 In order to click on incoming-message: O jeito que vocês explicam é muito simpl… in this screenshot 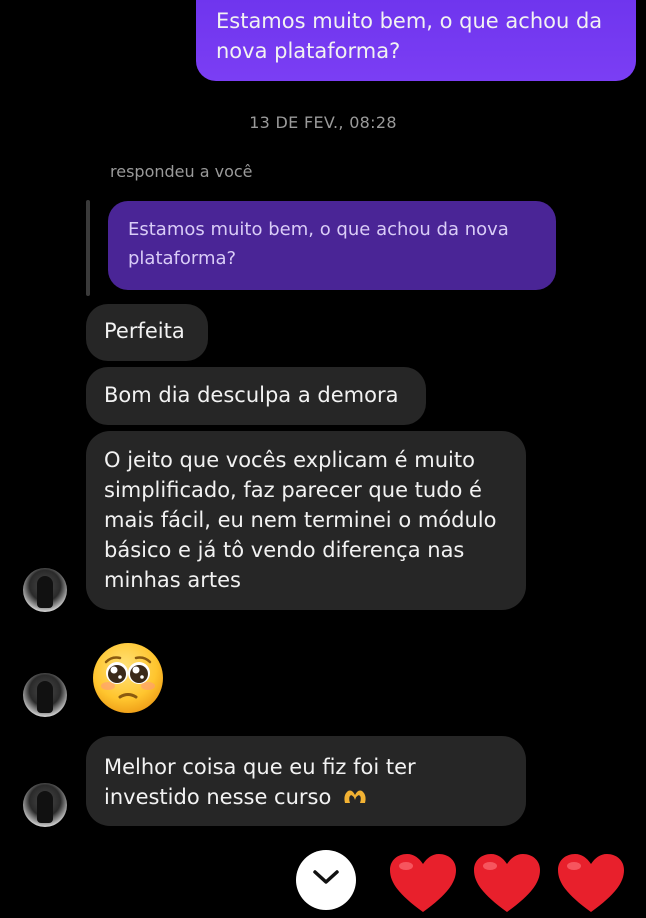, I will do `click(306, 520)`.